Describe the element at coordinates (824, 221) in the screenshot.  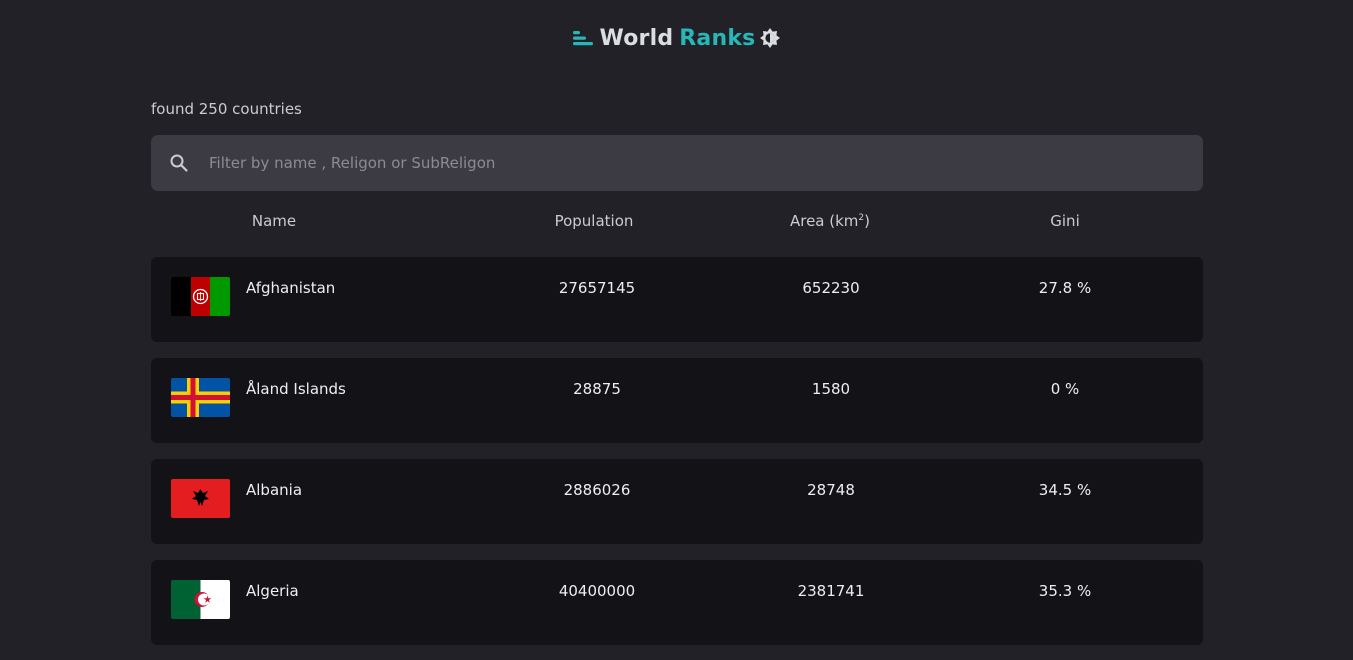
I see `area-label: Area (km` at that location.